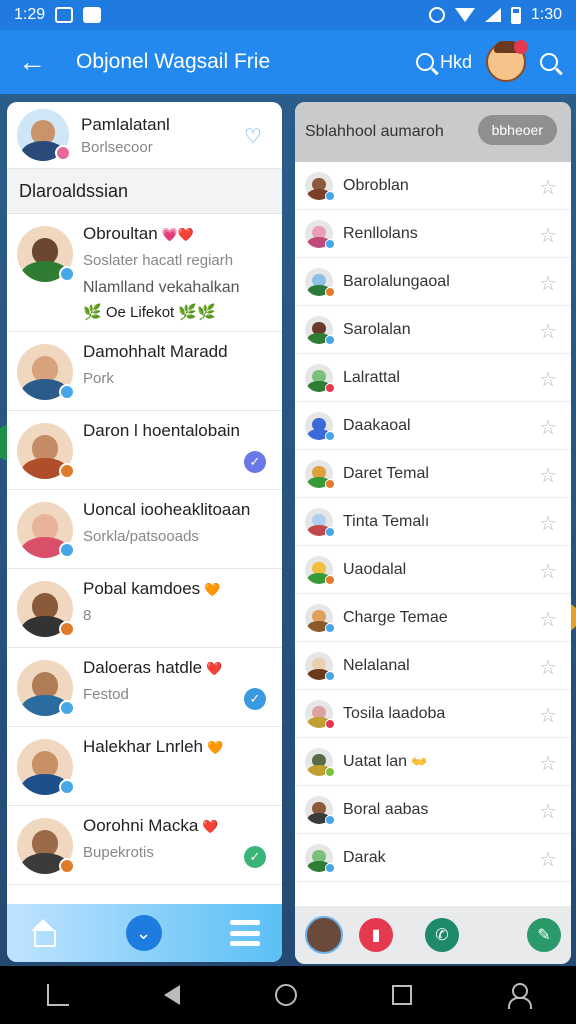  What do you see at coordinates (396, 281) in the screenshot?
I see `contact-name: Barolalungaoal` at bounding box center [396, 281].